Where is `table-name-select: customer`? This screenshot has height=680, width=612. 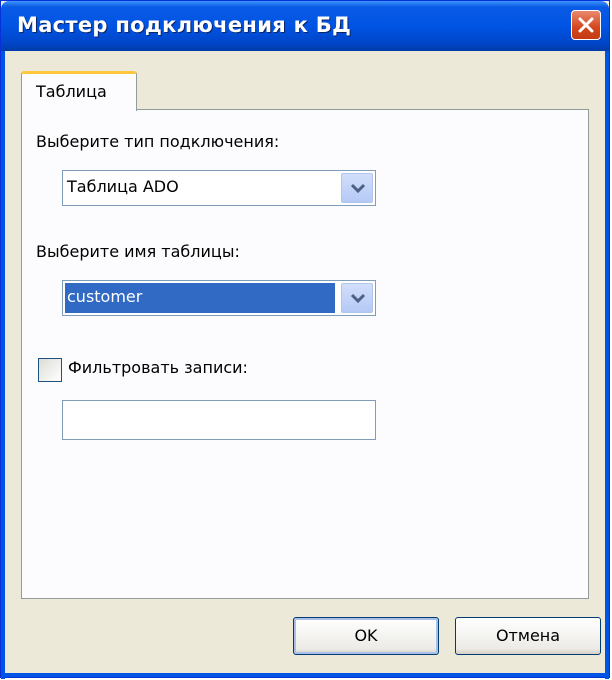
table-name-select: customer is located at coordinates (219, 298).